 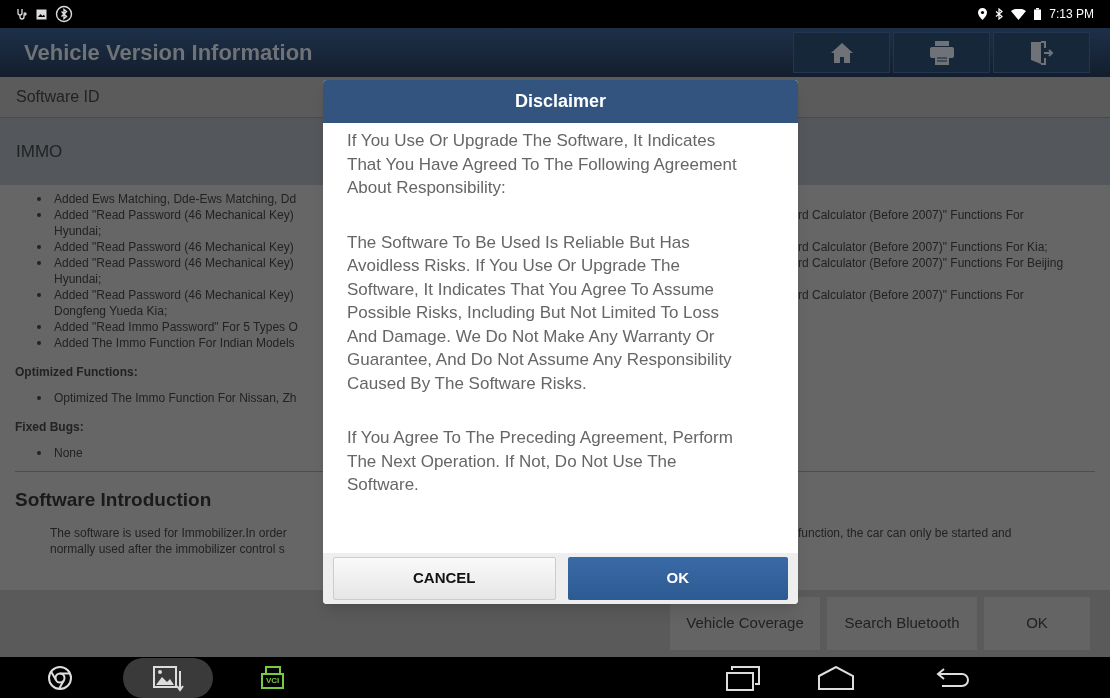 What do you see at coordinates (22, 14) in the screenshot?
I see `stethoscope-icon` at bounding box center [22, 14].